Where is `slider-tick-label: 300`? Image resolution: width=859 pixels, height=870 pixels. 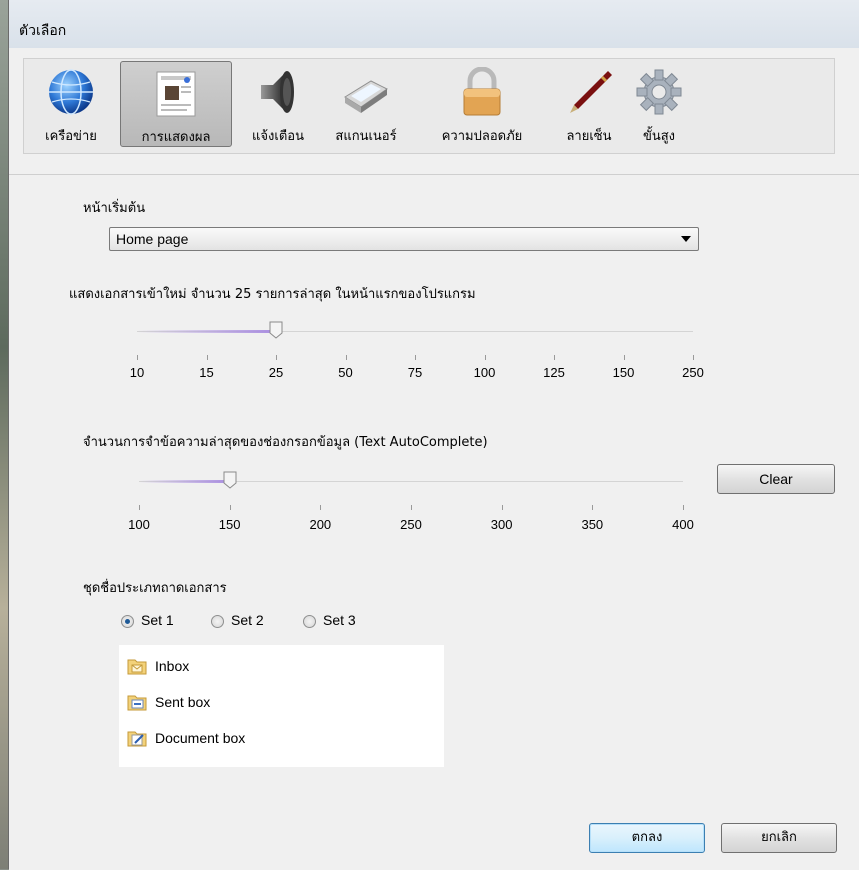 slider-tick-label: 300 is located at coordinates (501, 524).